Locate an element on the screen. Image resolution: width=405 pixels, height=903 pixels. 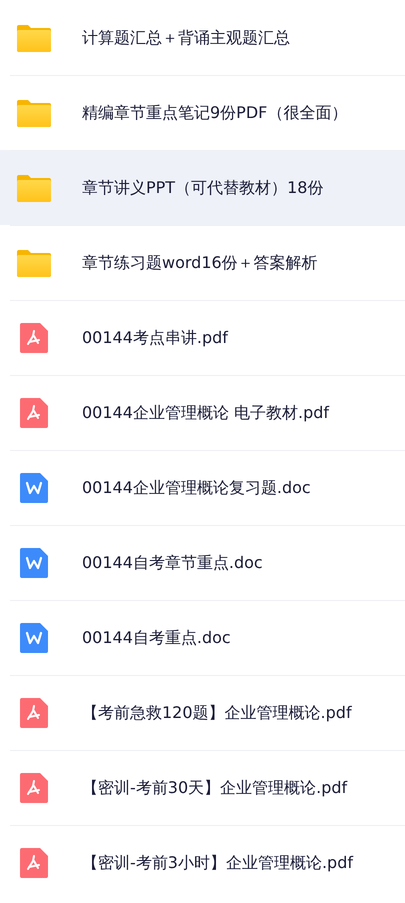
file-row: 【考前急救120题】企业管理概论.pdf is located at coordinates (202, 712).